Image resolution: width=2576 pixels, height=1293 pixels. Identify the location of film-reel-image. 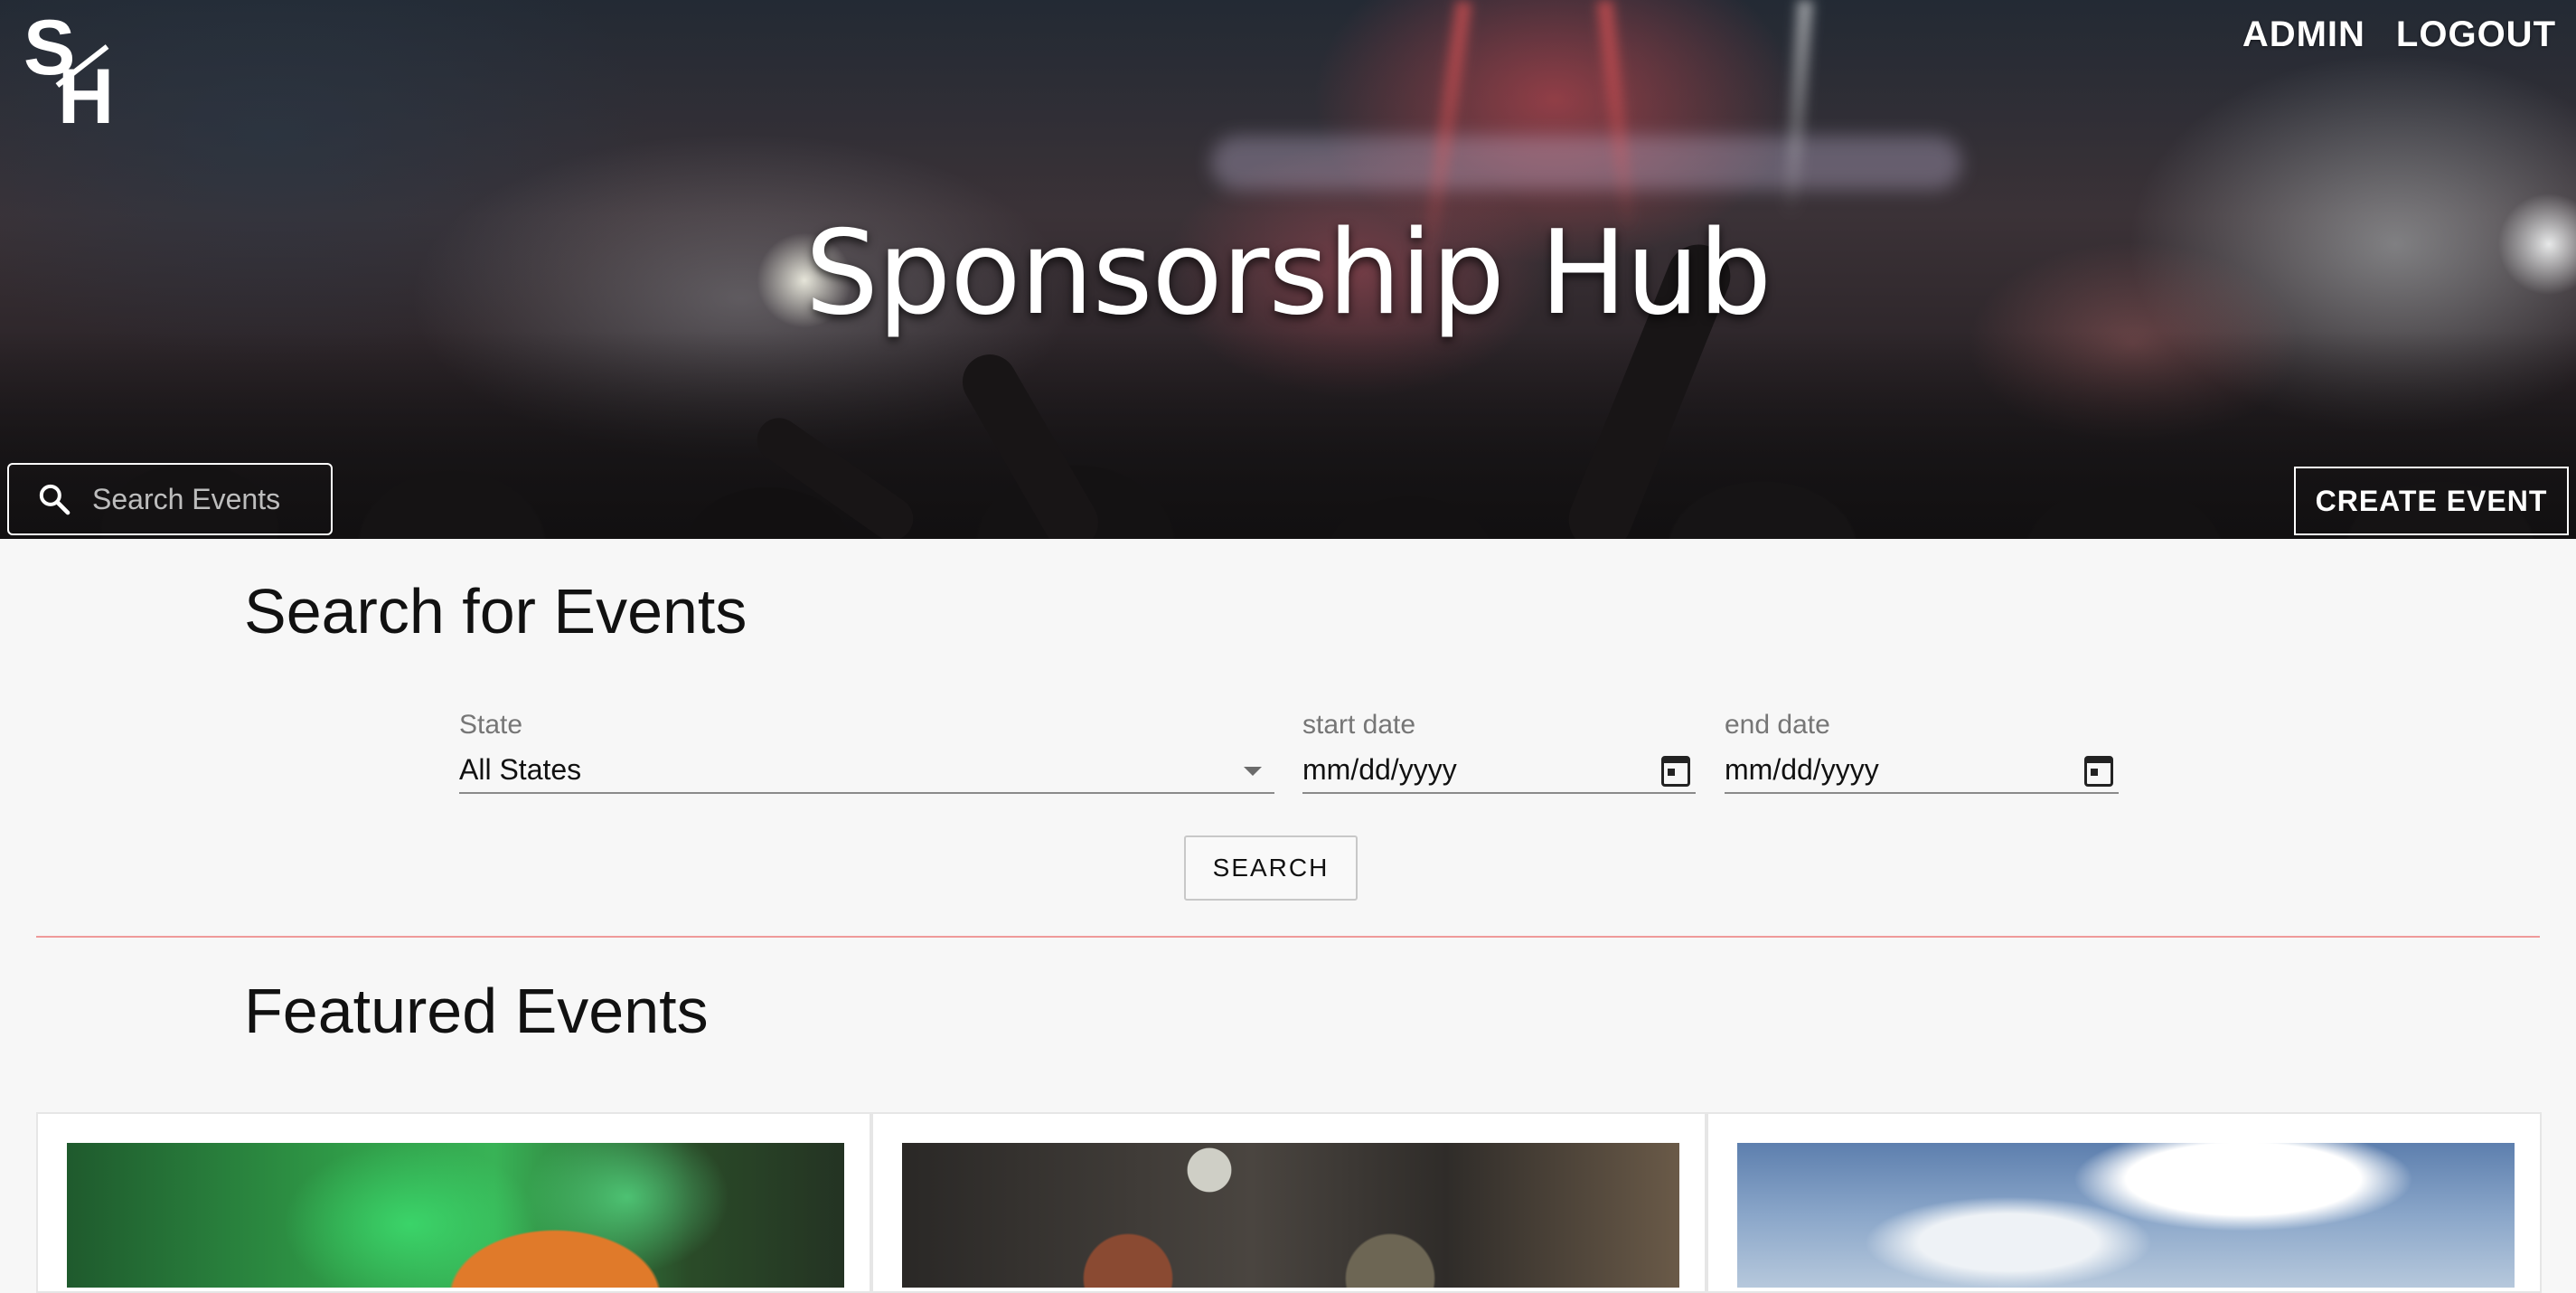
(1291, 1215).